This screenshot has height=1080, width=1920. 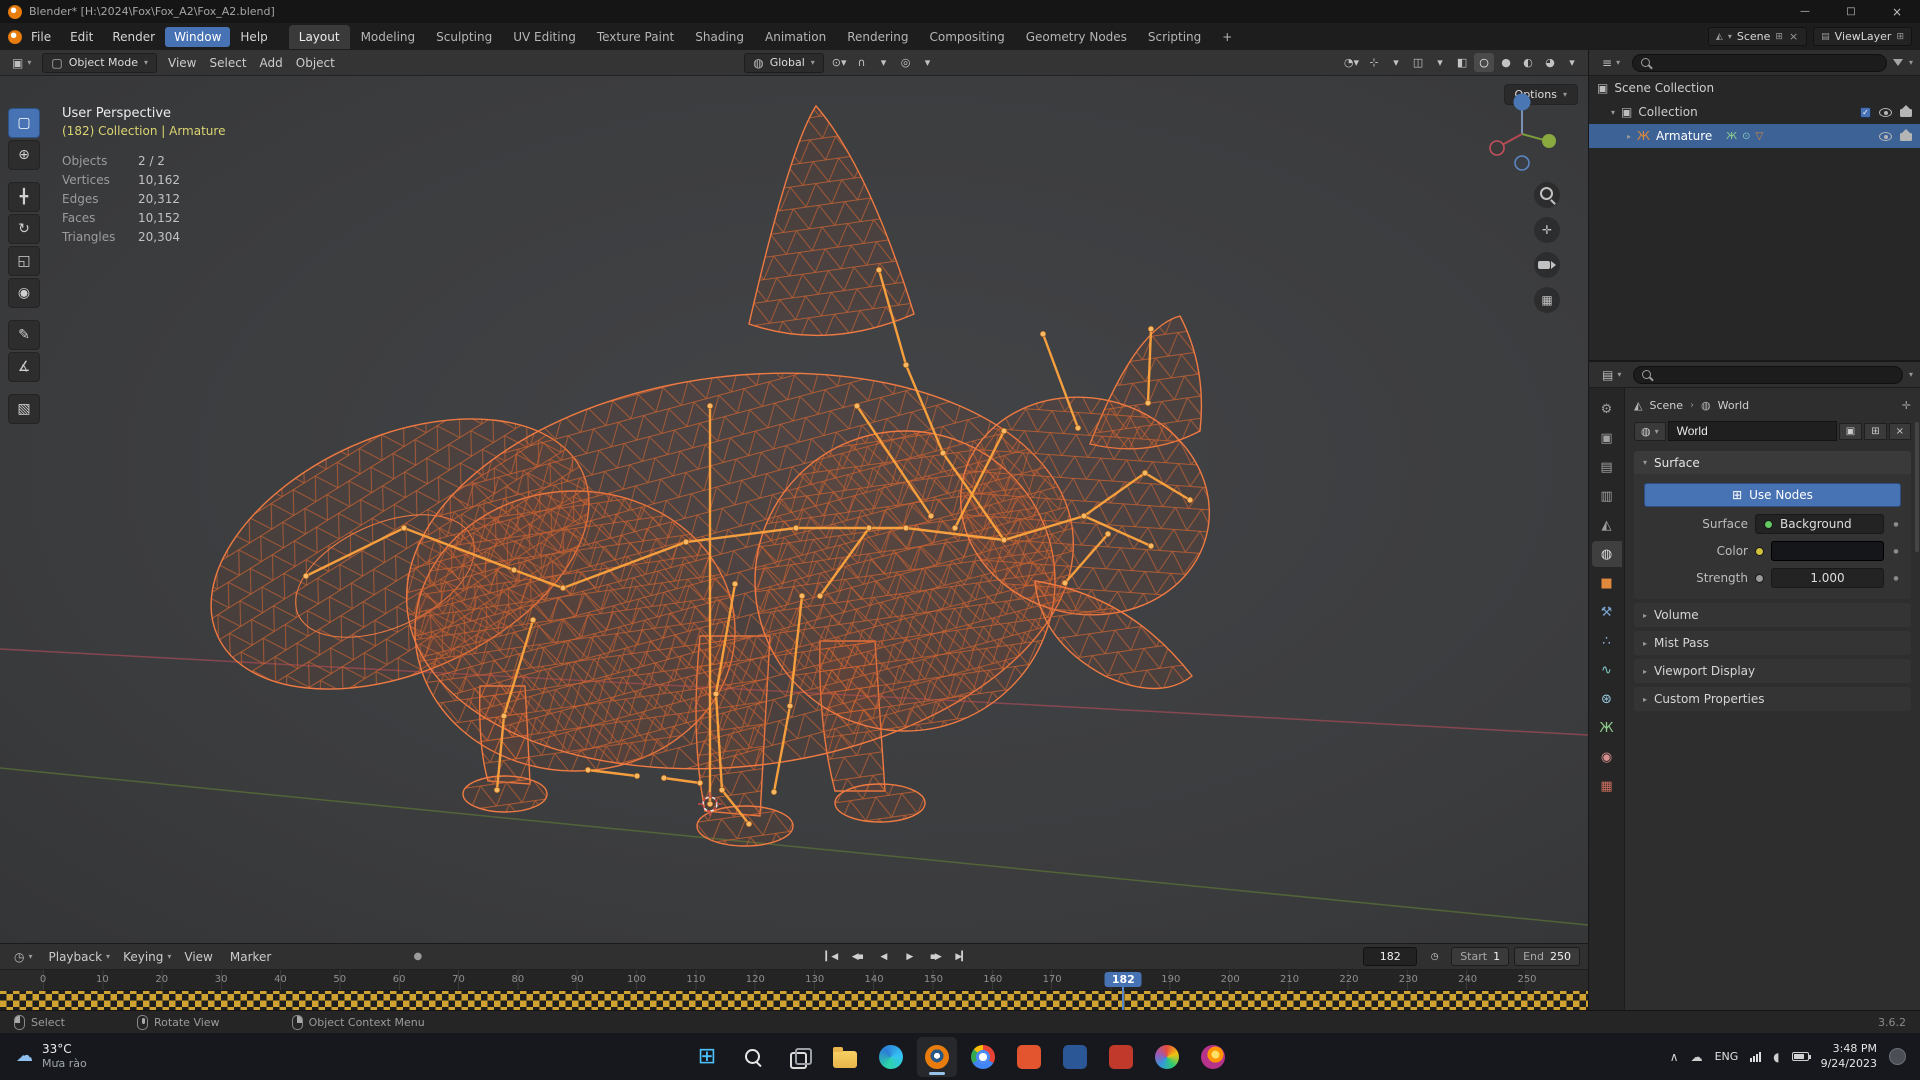 What do you see at coordinates (1734, 405) in the screenshot?
I see `breadcrumb-world: World` at bounding box center [1734, 405].